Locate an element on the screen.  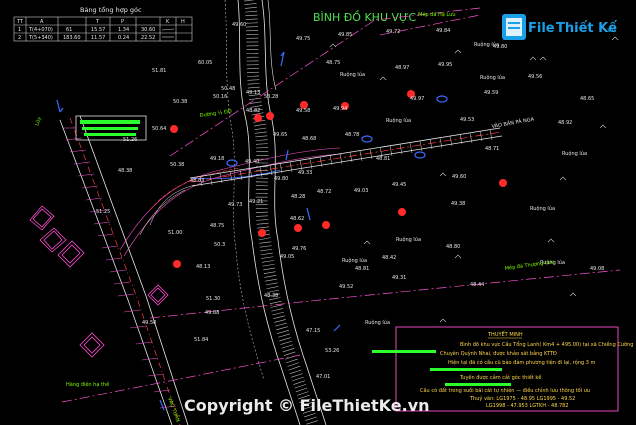
elevation-label: 48.78 is located at coordinates (352, 135).